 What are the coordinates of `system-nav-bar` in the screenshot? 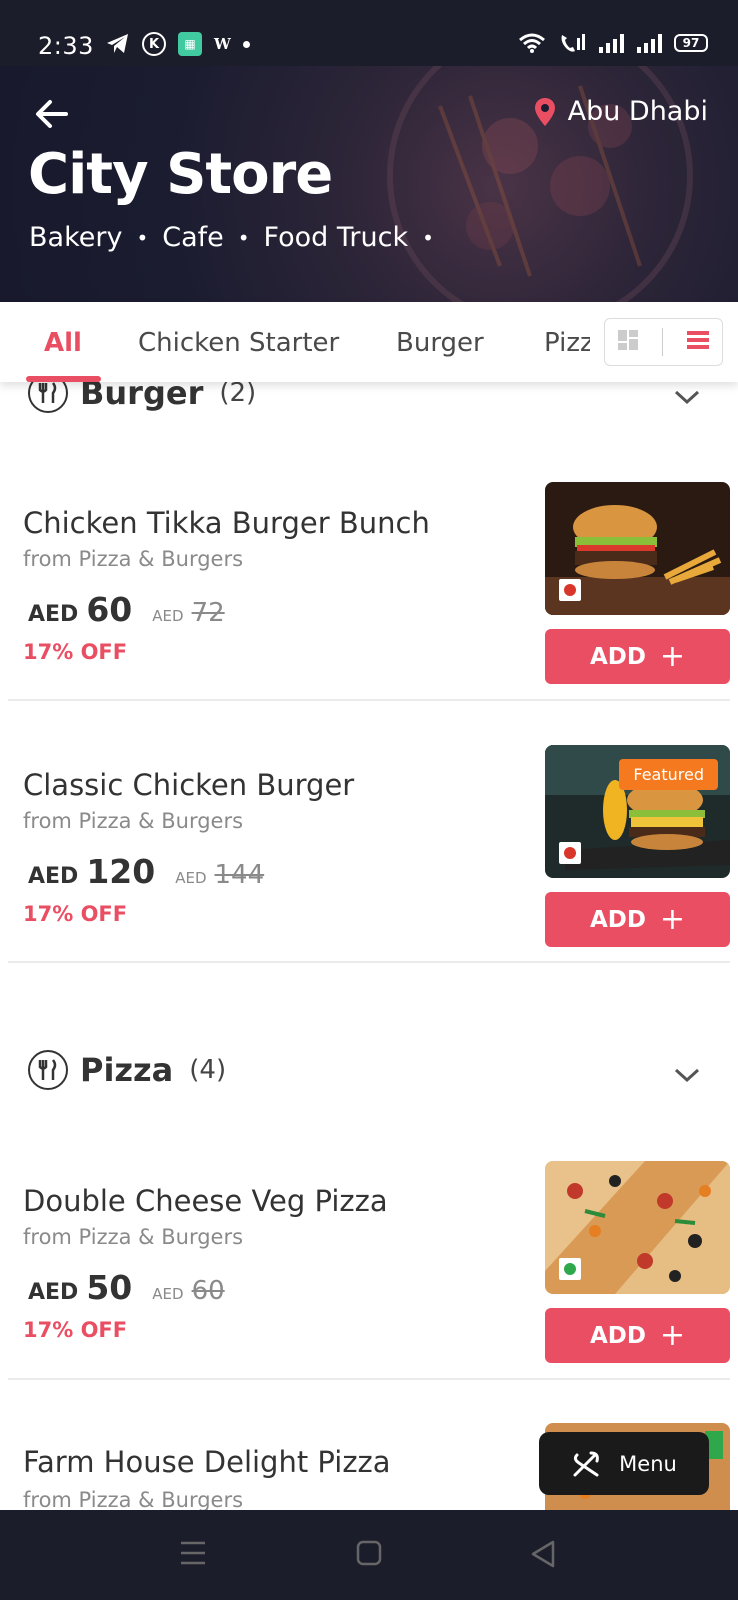 It's located at (369, 1555).